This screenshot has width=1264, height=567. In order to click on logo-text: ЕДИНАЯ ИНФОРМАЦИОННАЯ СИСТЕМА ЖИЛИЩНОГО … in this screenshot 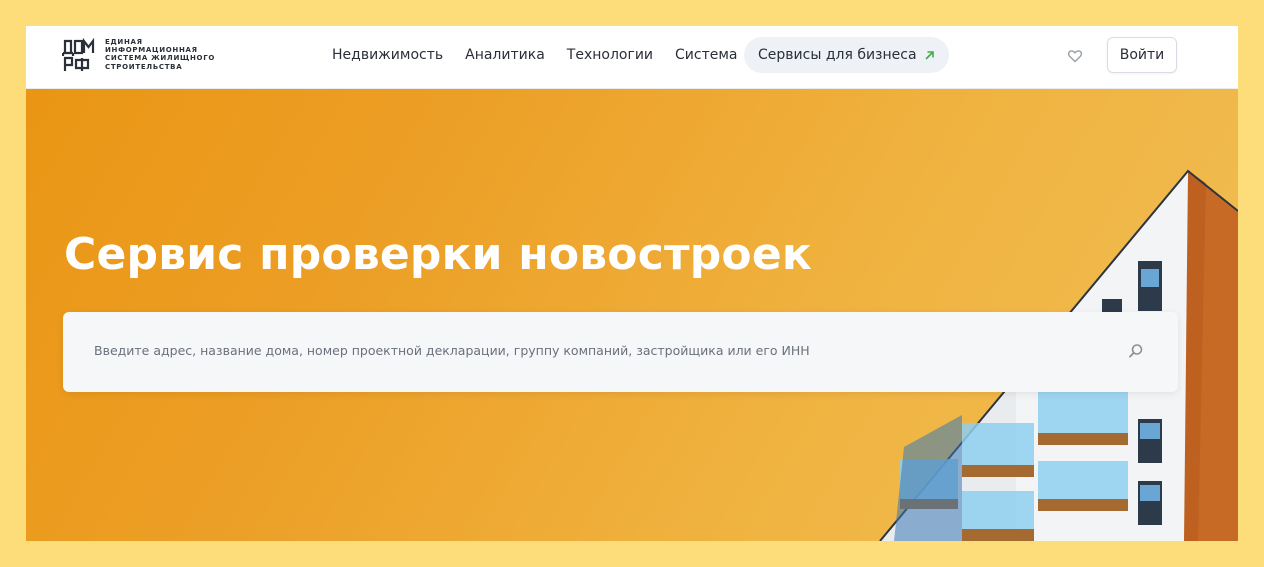, I will do `click(165, 54)`.